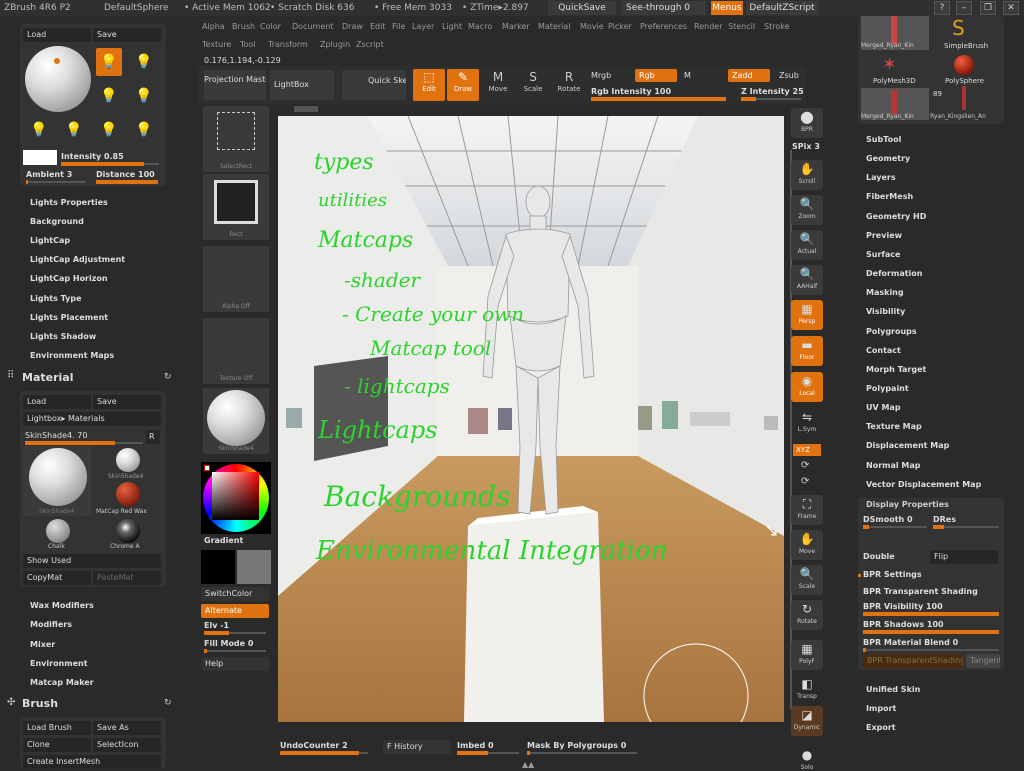 The height and width of the screenshot is (771, 1024). What do you see at coordinates (576, 745) in the screenshot?
I see `mask-by-polygroups-slider: Mask By Polygroups 0` at bounding box center [576, 745].